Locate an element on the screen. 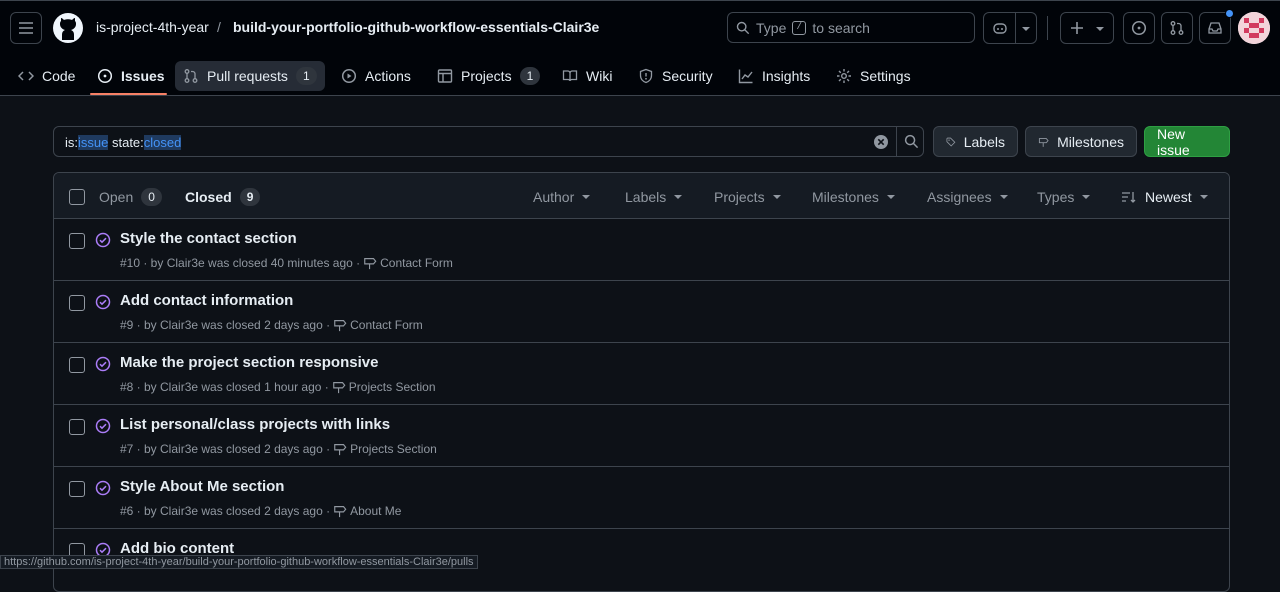 The image size is (1280, 592). closed-count: 9 is located at coordinates (250, 197).